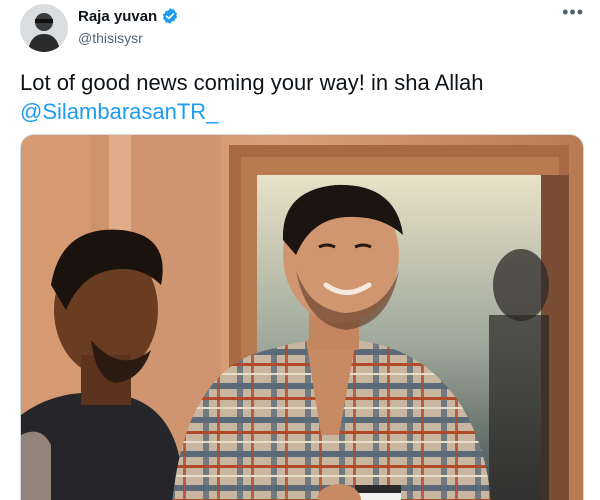  I want to click on user-handle: @thisisysr, so click(110, 38).